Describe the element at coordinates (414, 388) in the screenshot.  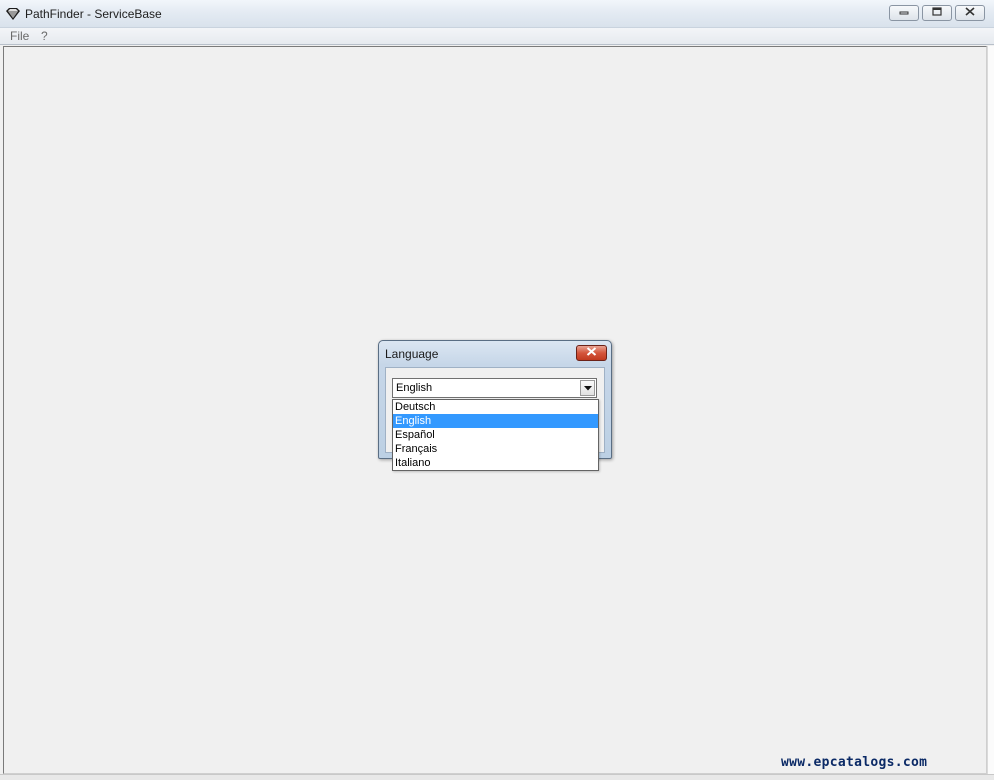
I see `language-select-value: English` at that location.